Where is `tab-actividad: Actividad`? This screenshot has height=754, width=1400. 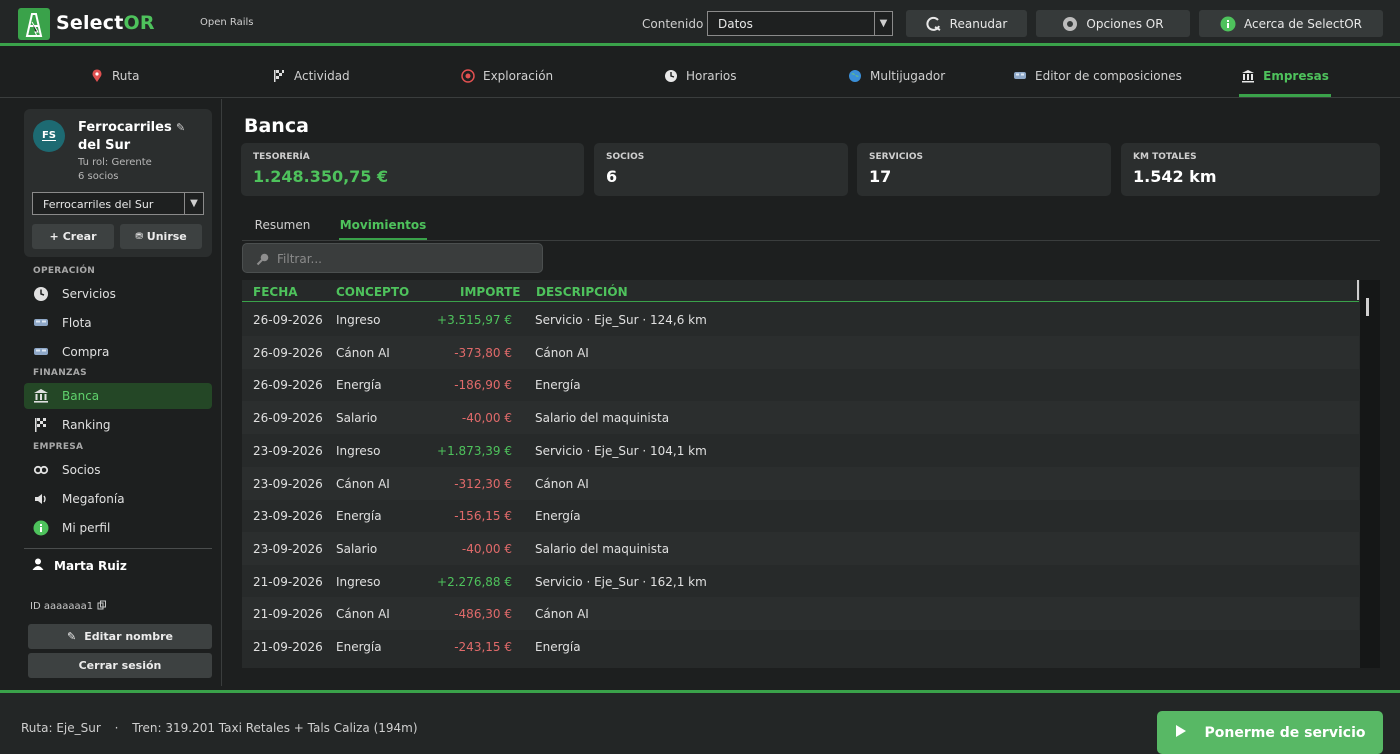
tab-actividad: Actividad is located at coordinates (311, 76).